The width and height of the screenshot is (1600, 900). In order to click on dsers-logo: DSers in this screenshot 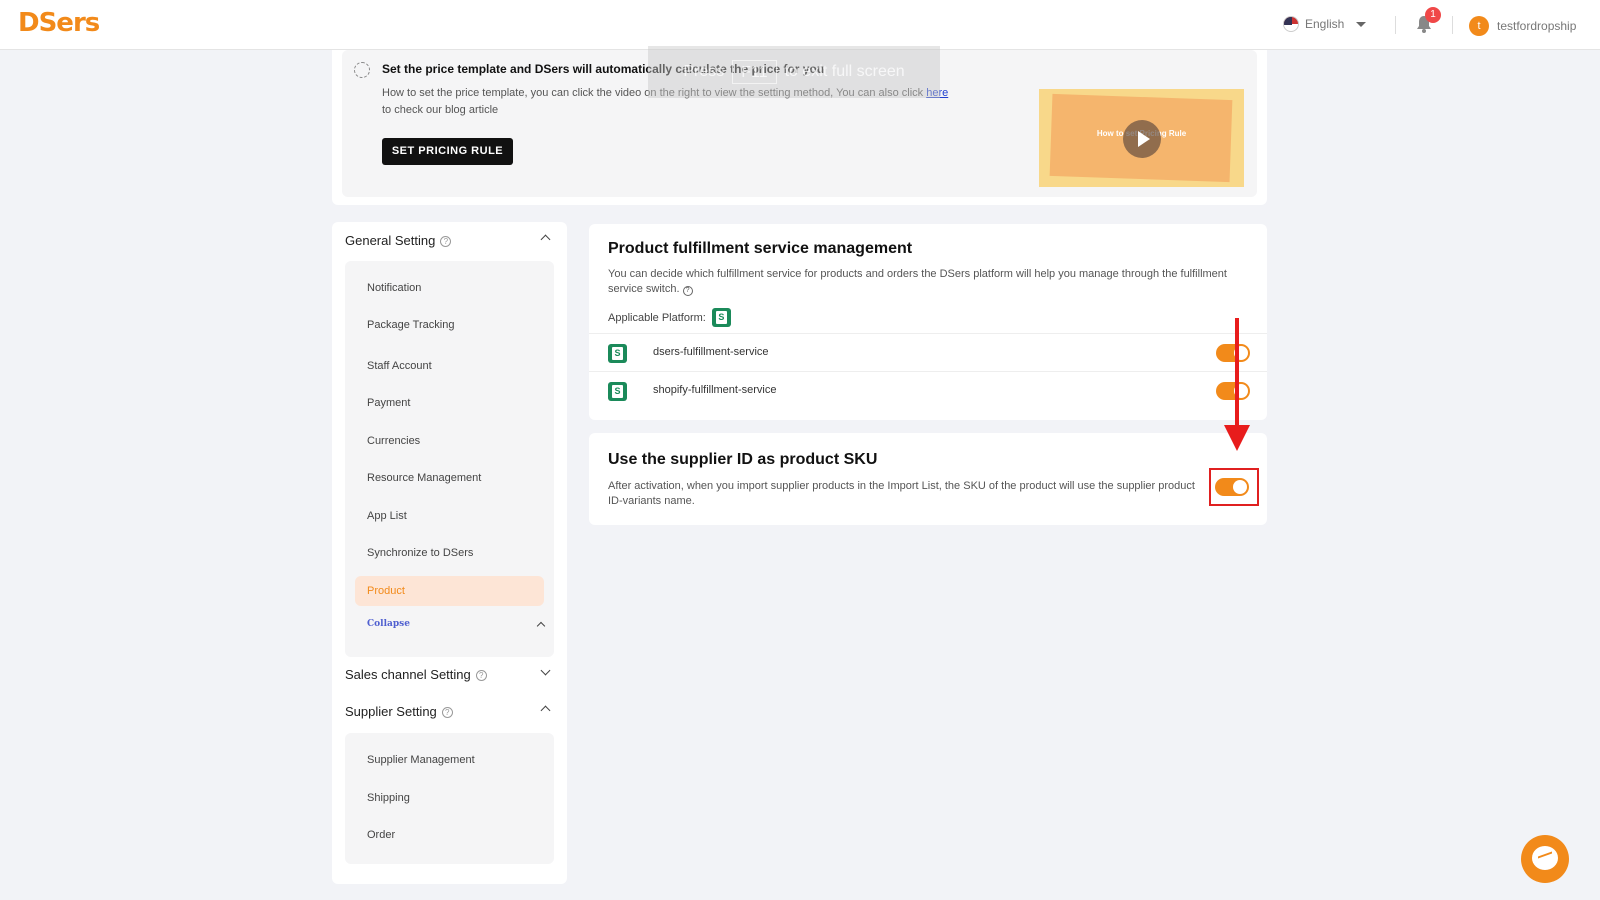, I will do `click(59, 23)`.